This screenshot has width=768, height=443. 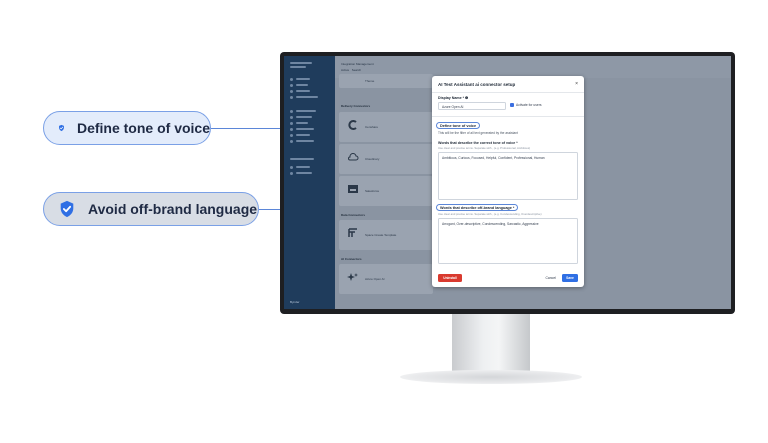 I want to click on tab-search: Search, so click(x=357, y=70).